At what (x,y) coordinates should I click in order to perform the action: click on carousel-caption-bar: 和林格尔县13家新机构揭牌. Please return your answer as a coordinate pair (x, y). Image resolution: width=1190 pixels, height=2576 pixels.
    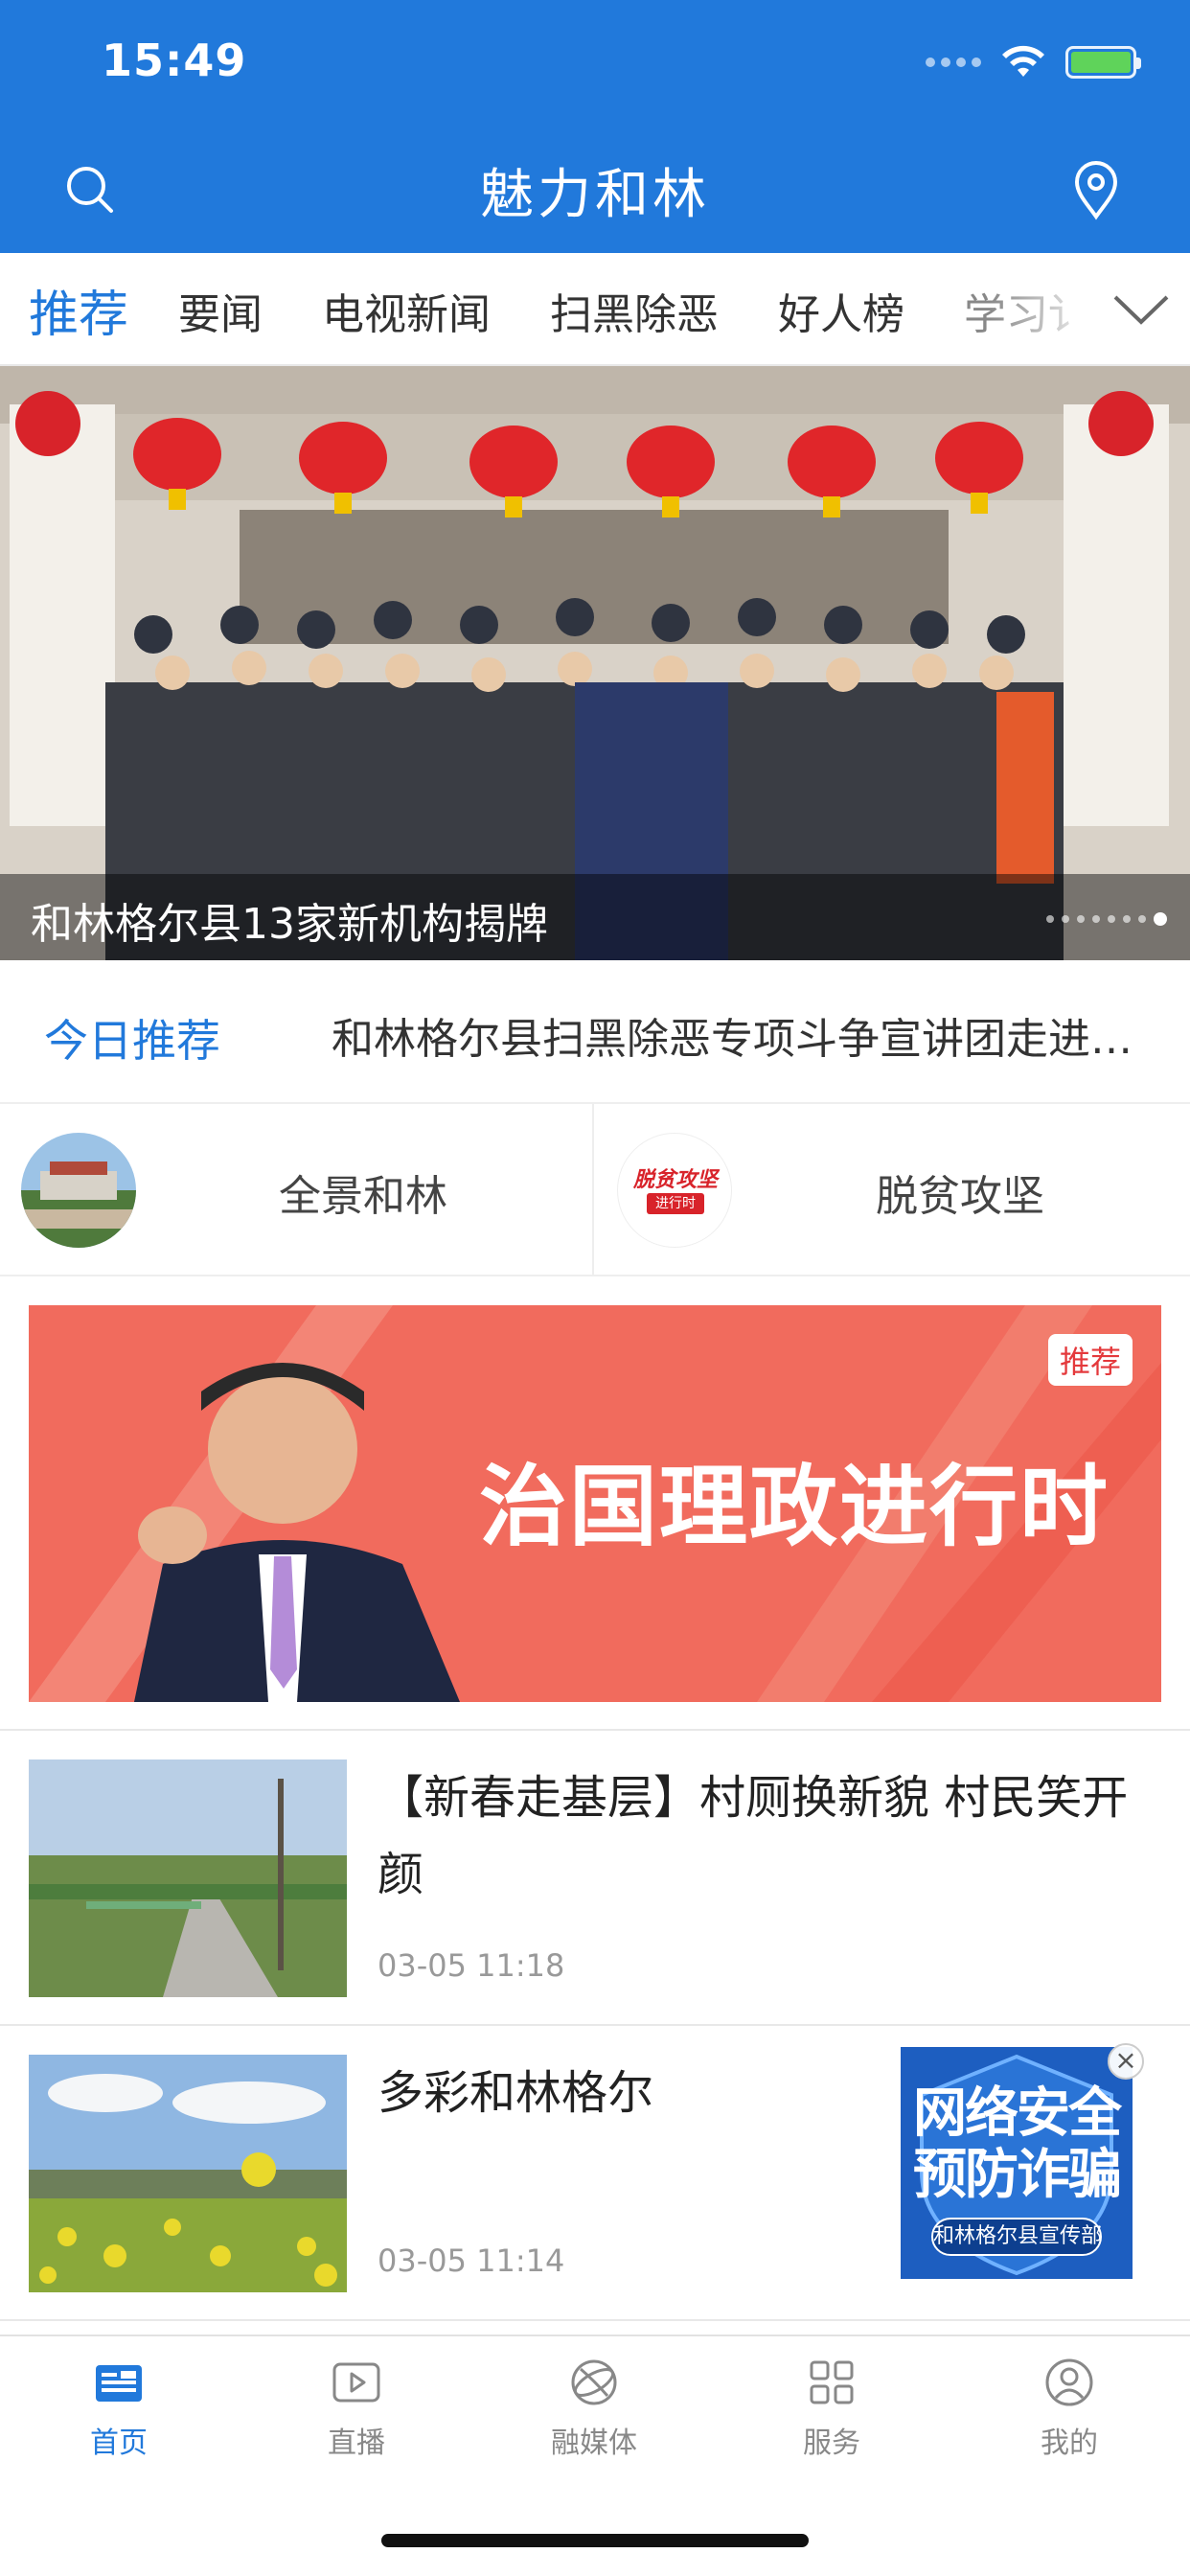
    Looking at the image, I should click on (595, 917).